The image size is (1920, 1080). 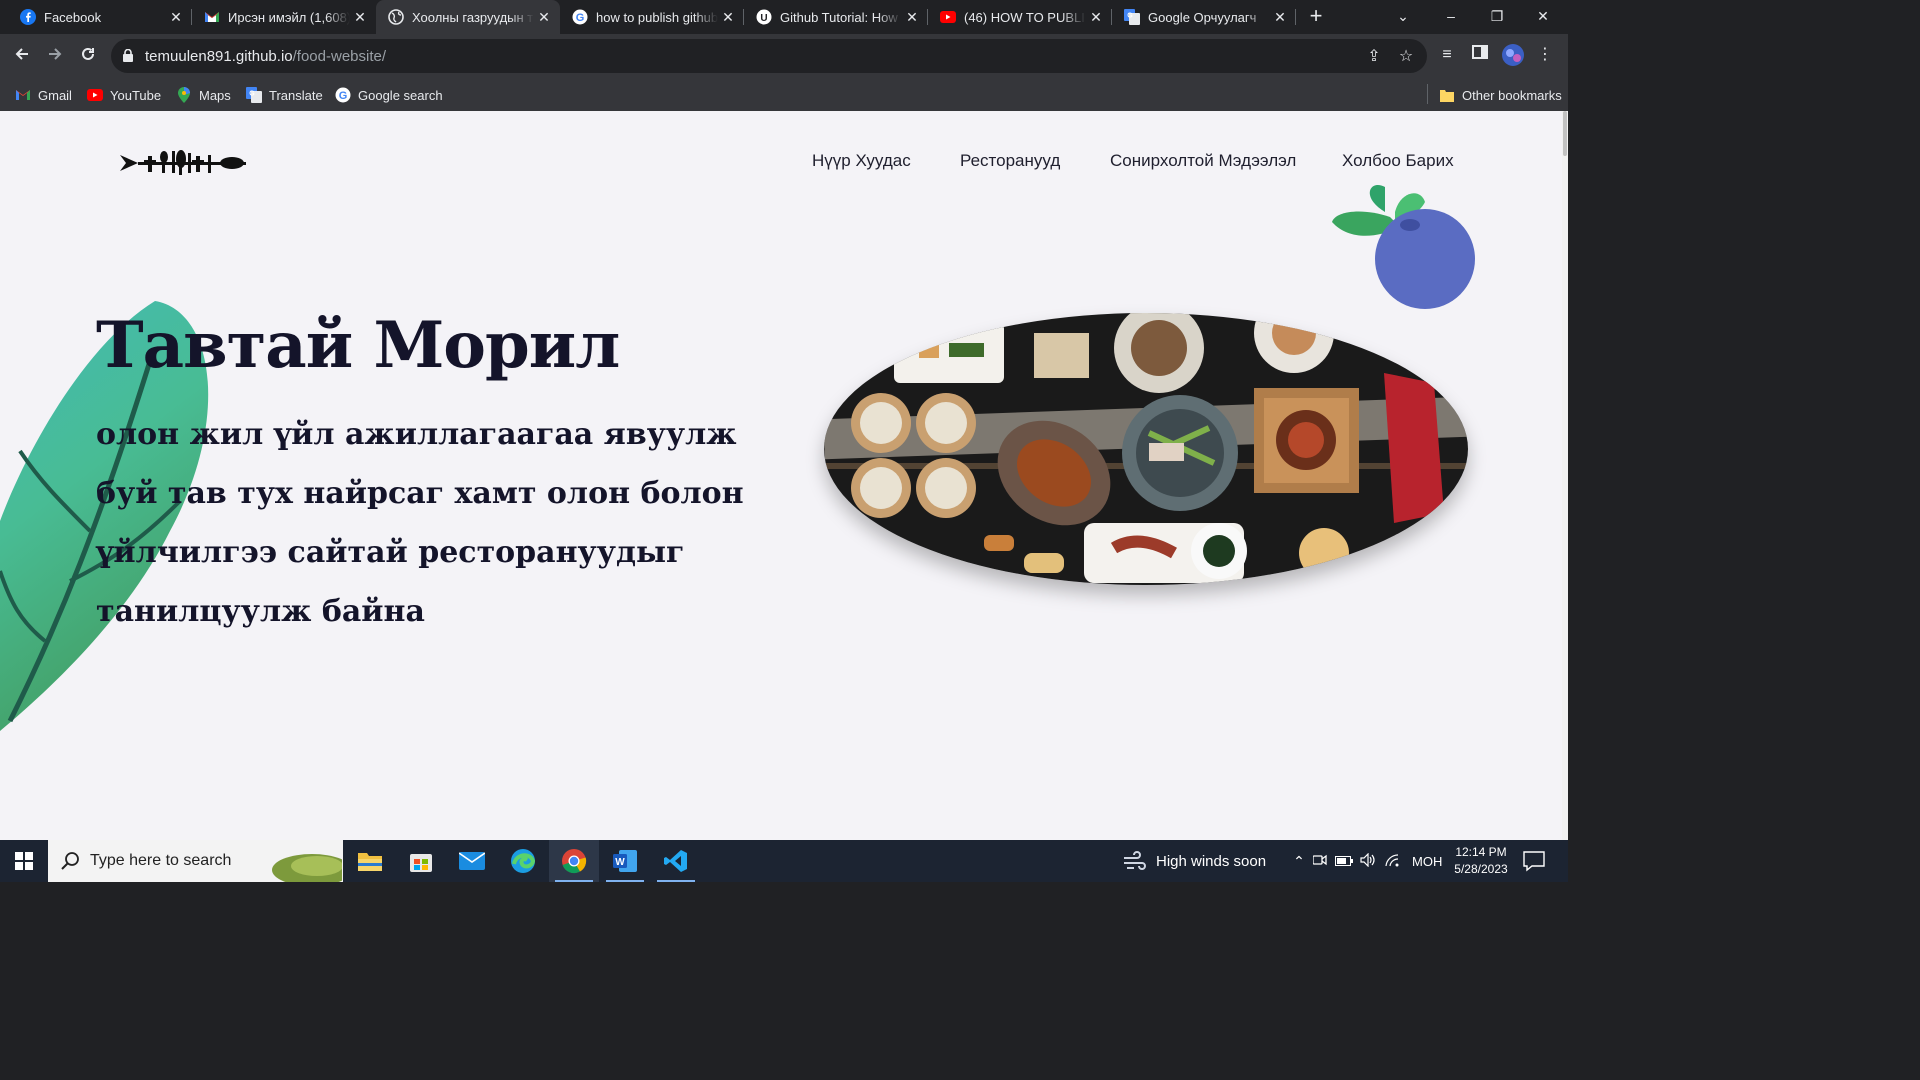 What do you see at coordinates (70, 861) in the screenshot?
I see `search-icon` at bounding box center [70, 861].